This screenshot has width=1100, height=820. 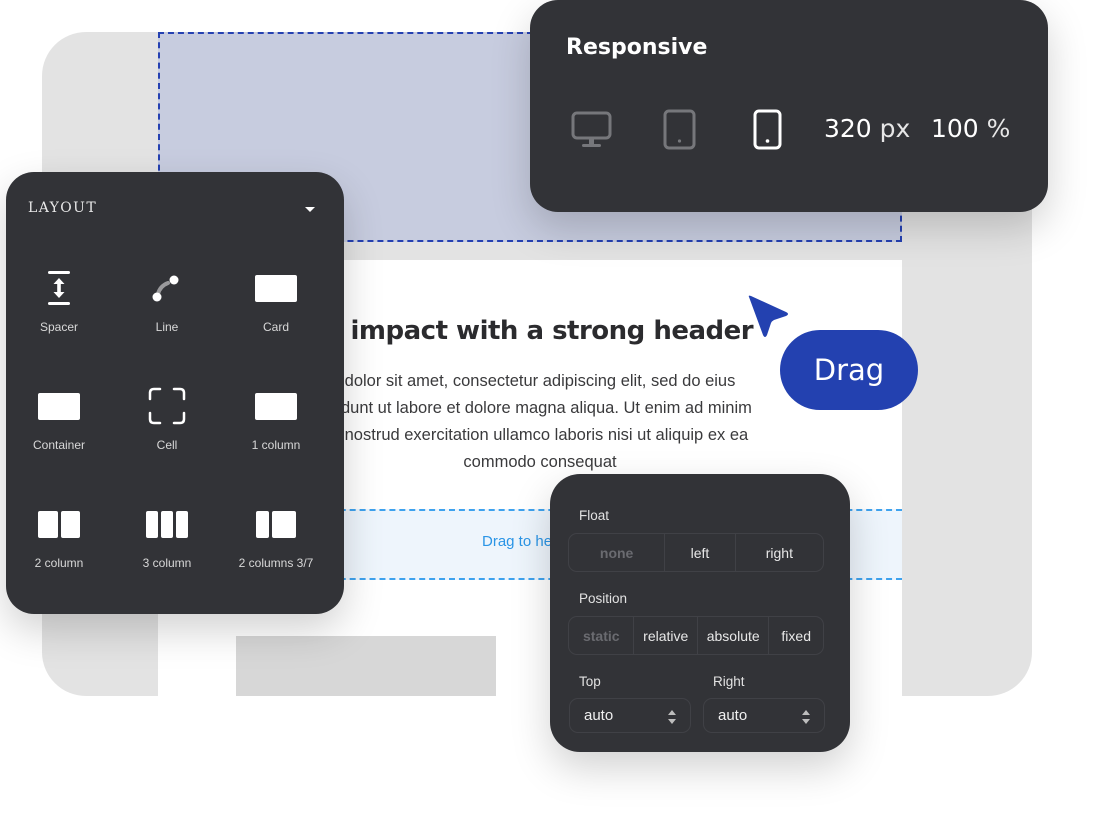 I want to click on placeholder-block, so click(x=366, y=666).